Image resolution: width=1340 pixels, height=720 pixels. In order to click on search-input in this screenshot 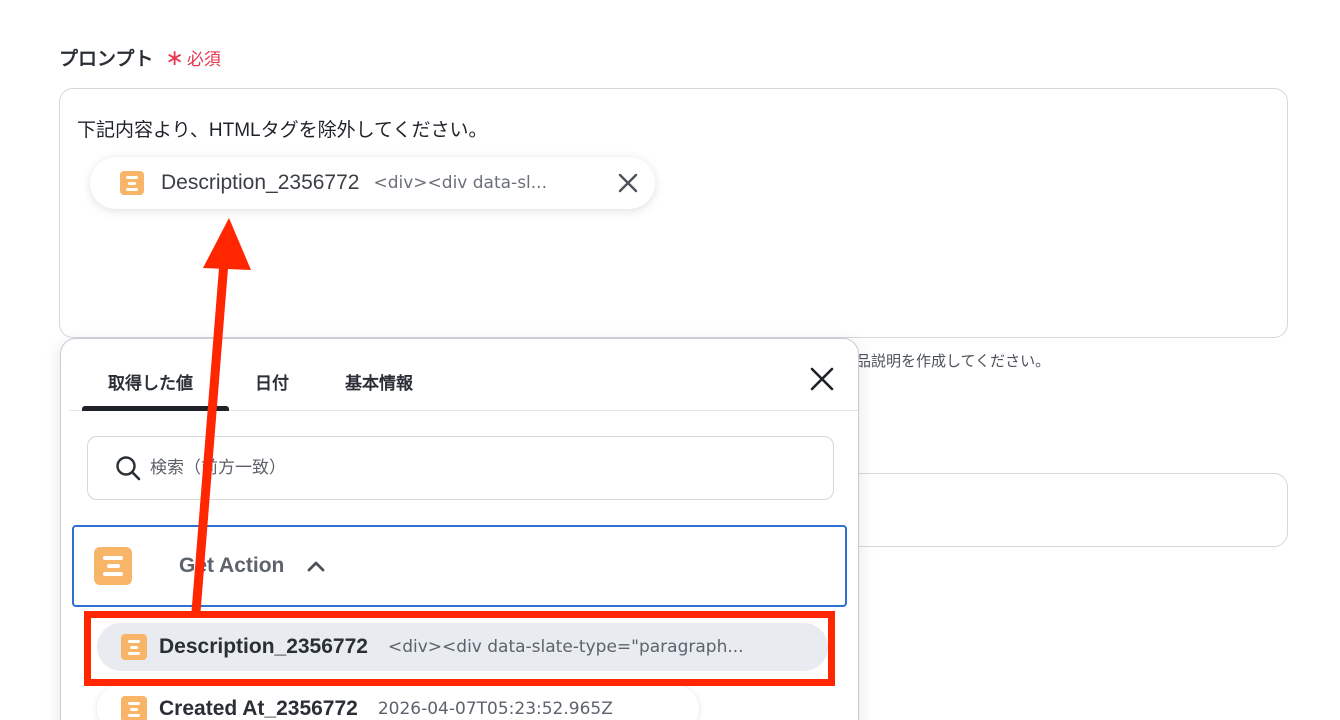, I will do `click(450, 468)`.